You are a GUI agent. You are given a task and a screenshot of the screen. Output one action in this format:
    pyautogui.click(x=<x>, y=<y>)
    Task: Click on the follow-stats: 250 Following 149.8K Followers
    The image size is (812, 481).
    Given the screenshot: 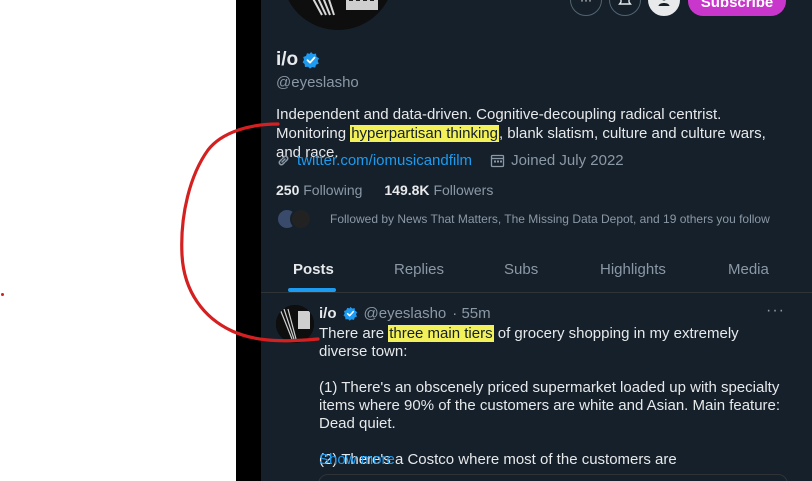 What is the action you would take?
    pyautogui.click(x=384, y=190)
    